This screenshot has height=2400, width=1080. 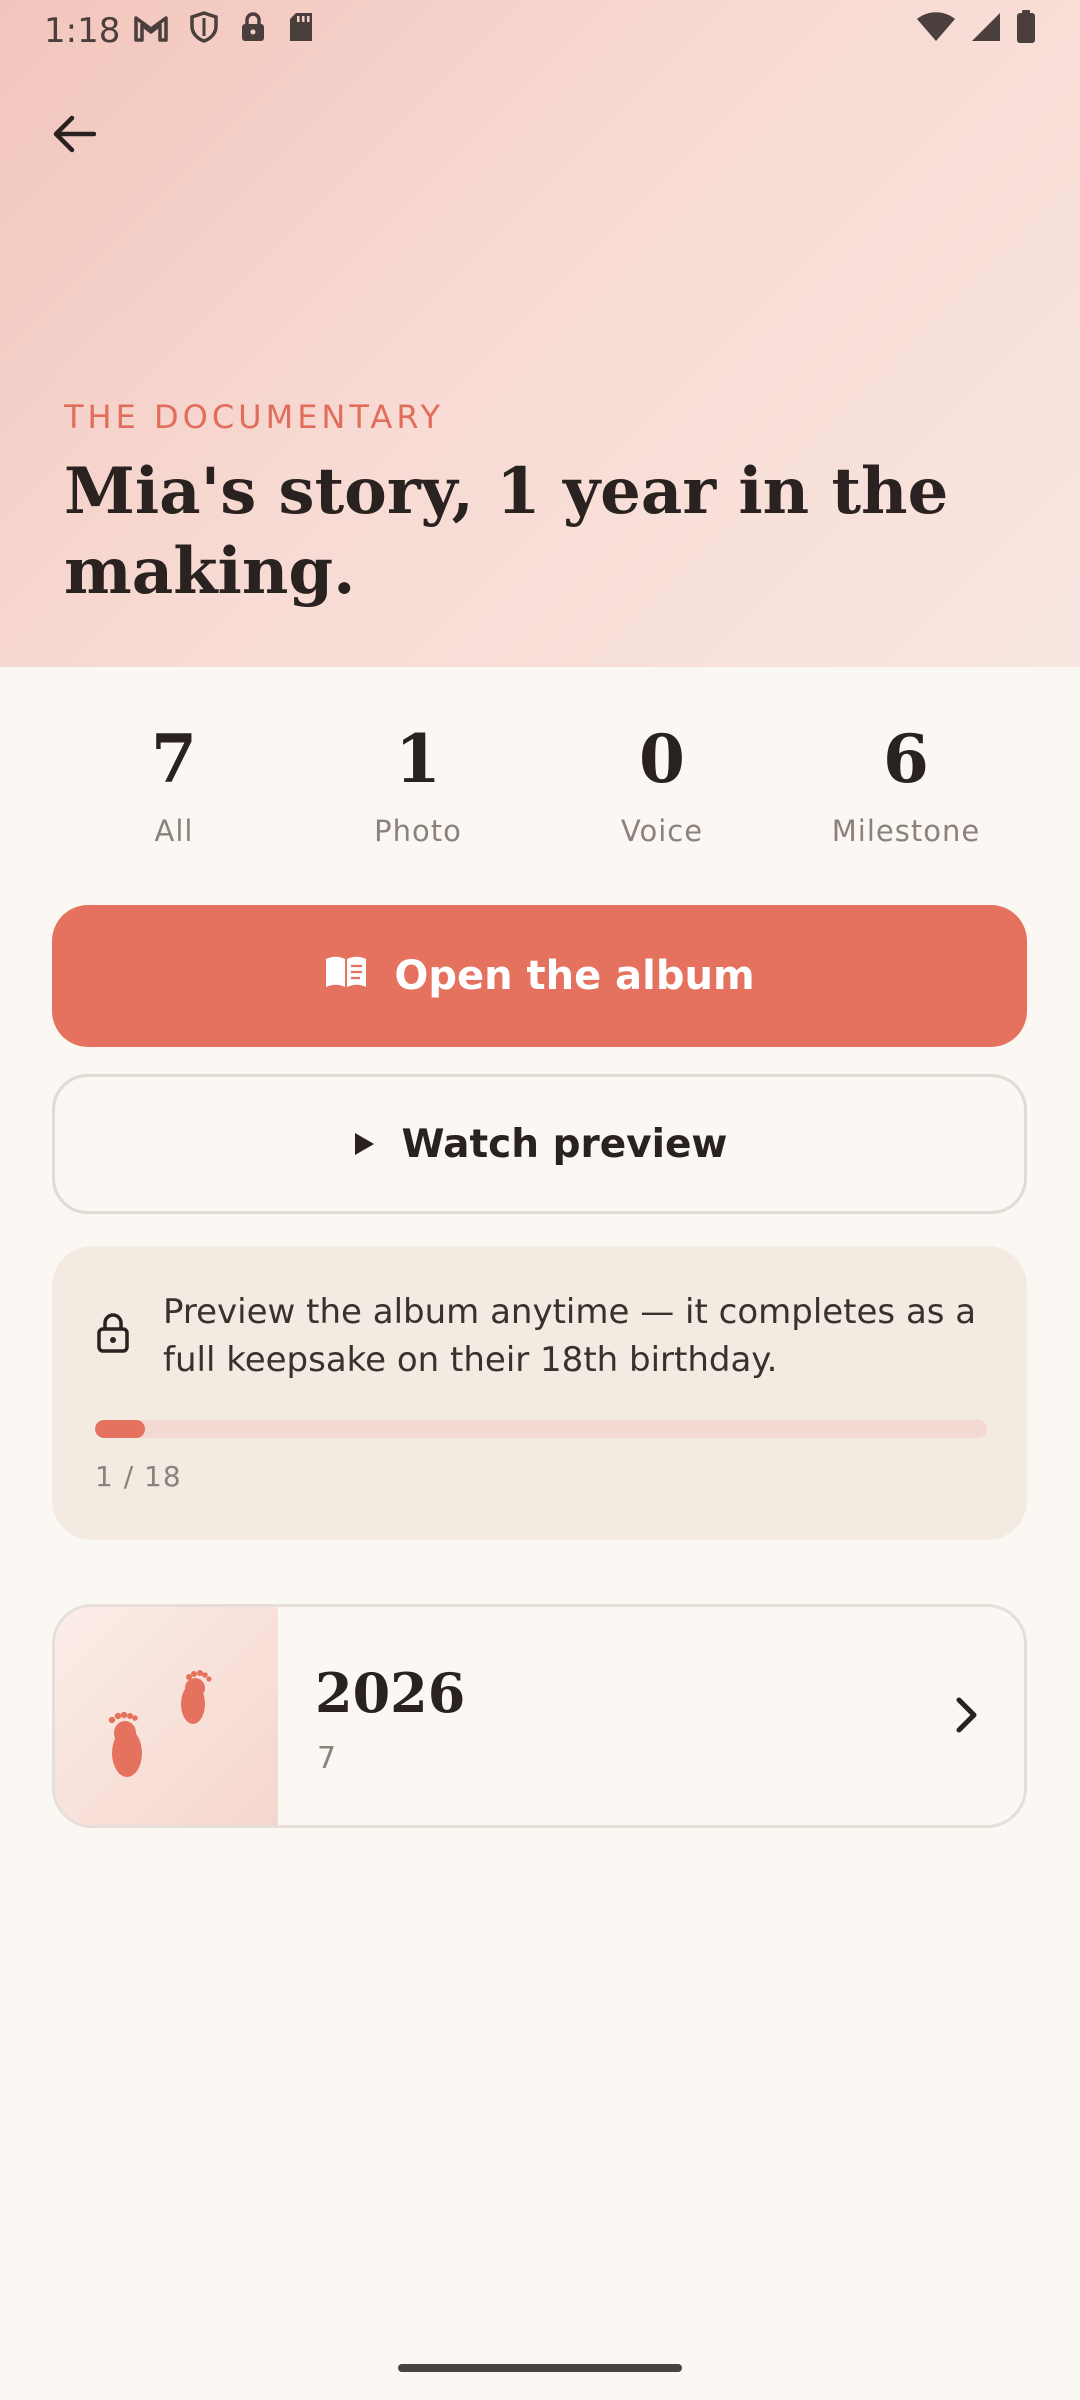 What do you see at coordinates (540, 31) in the screenshot?
I see `status-bar: 1:18` at bounding box center [540, 31].